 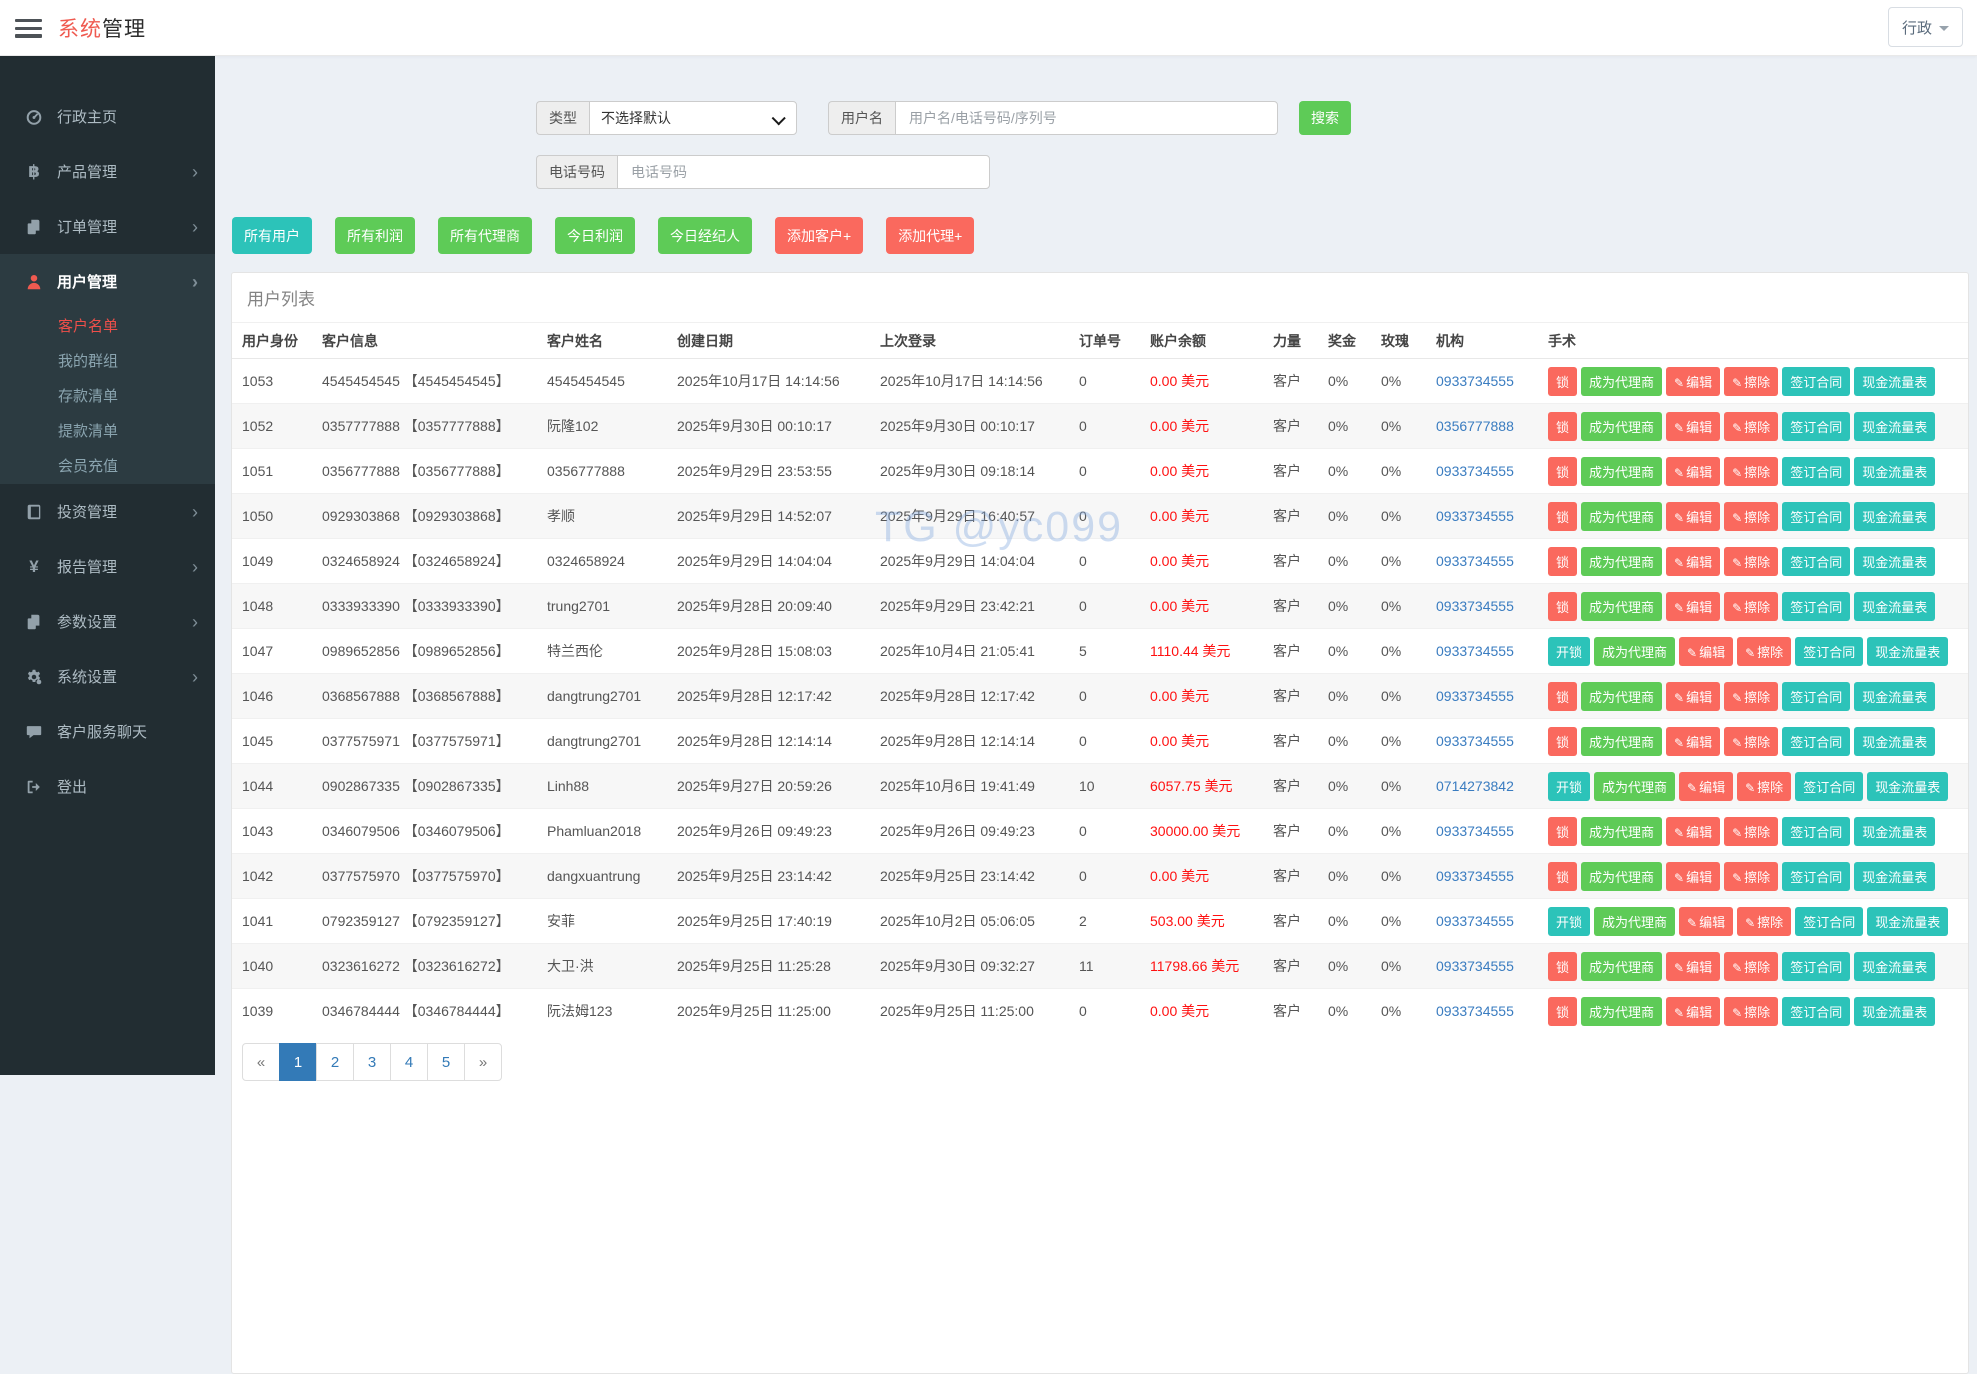 I want to click on sidebar-item-logout: 登出, so click(x=107, y=786).